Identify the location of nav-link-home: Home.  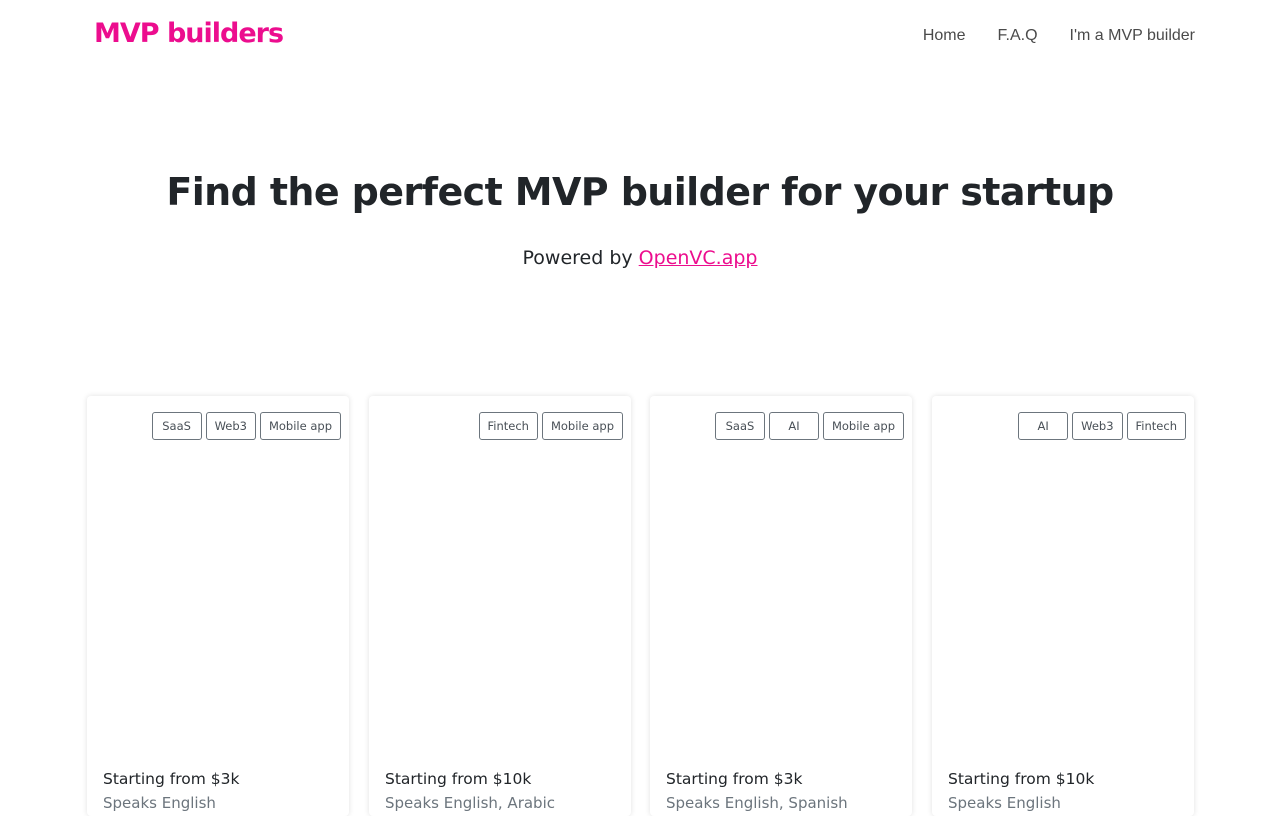
(944, 36).